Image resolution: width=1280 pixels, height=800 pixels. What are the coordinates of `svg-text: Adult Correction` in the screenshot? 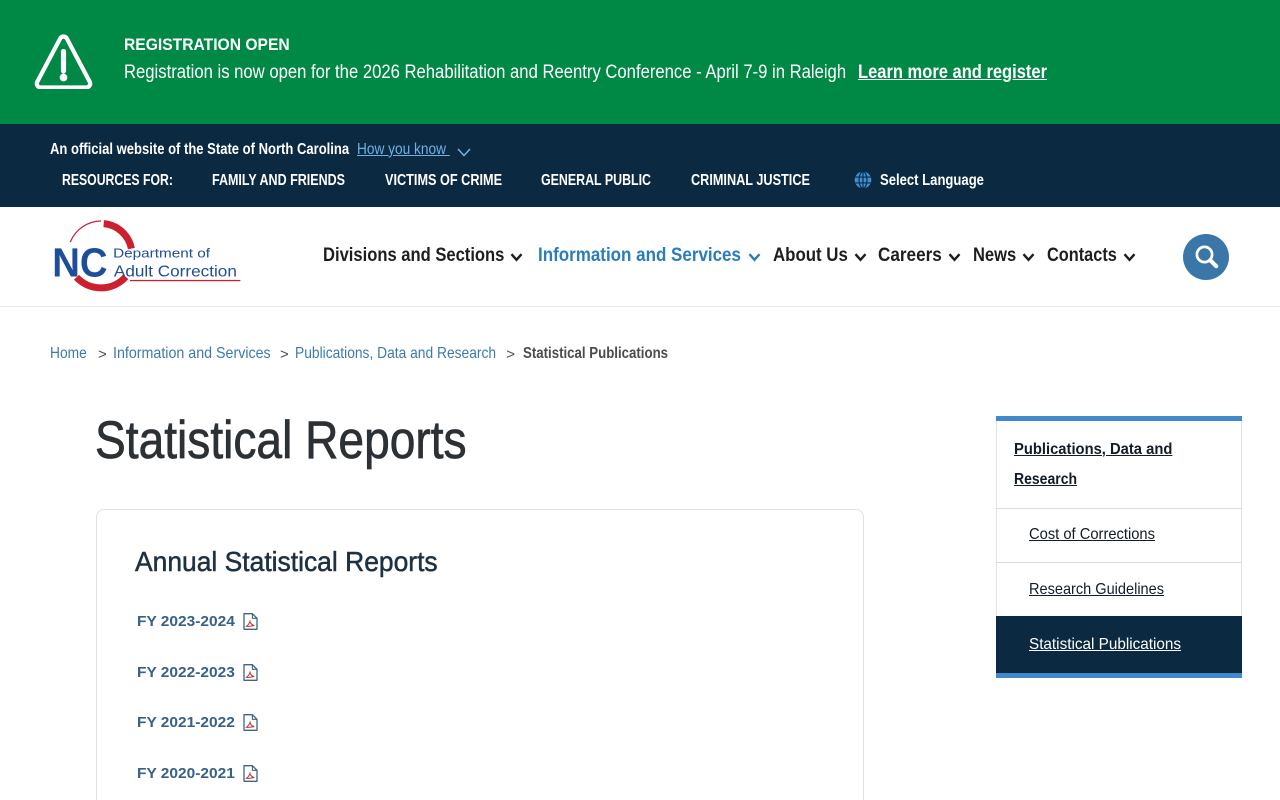 It's located at (175, 272).